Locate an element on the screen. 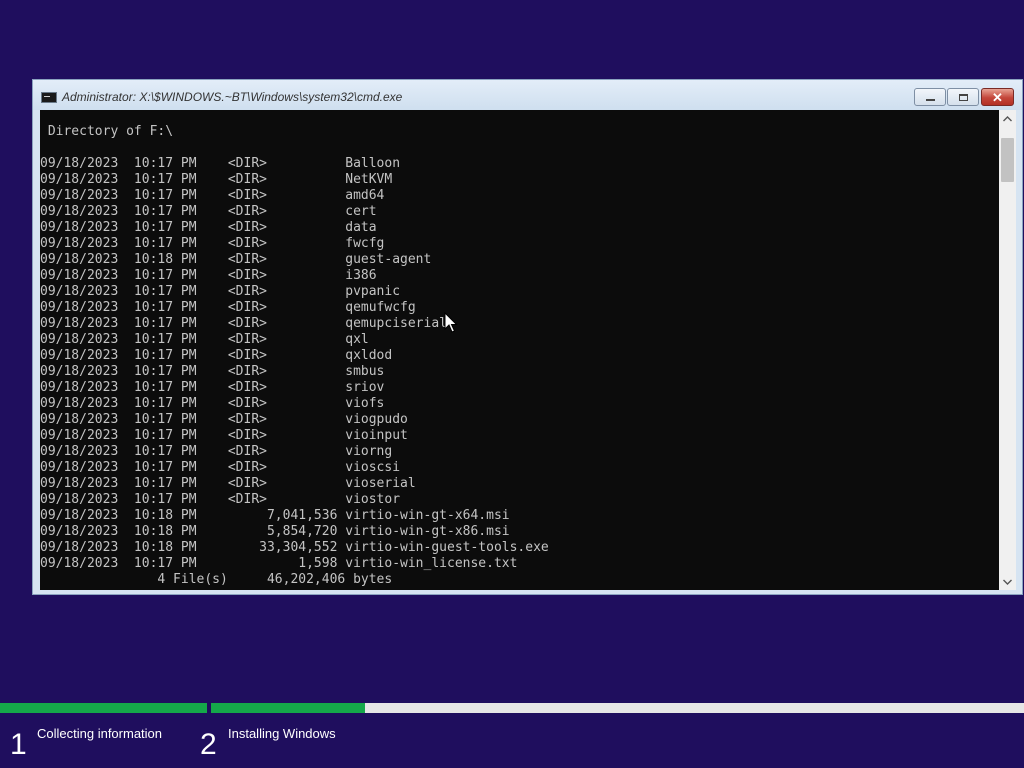  console-line: 09/18/2023 10:17 PM <DIR> viogpudo is located at coordinates (224, 419).